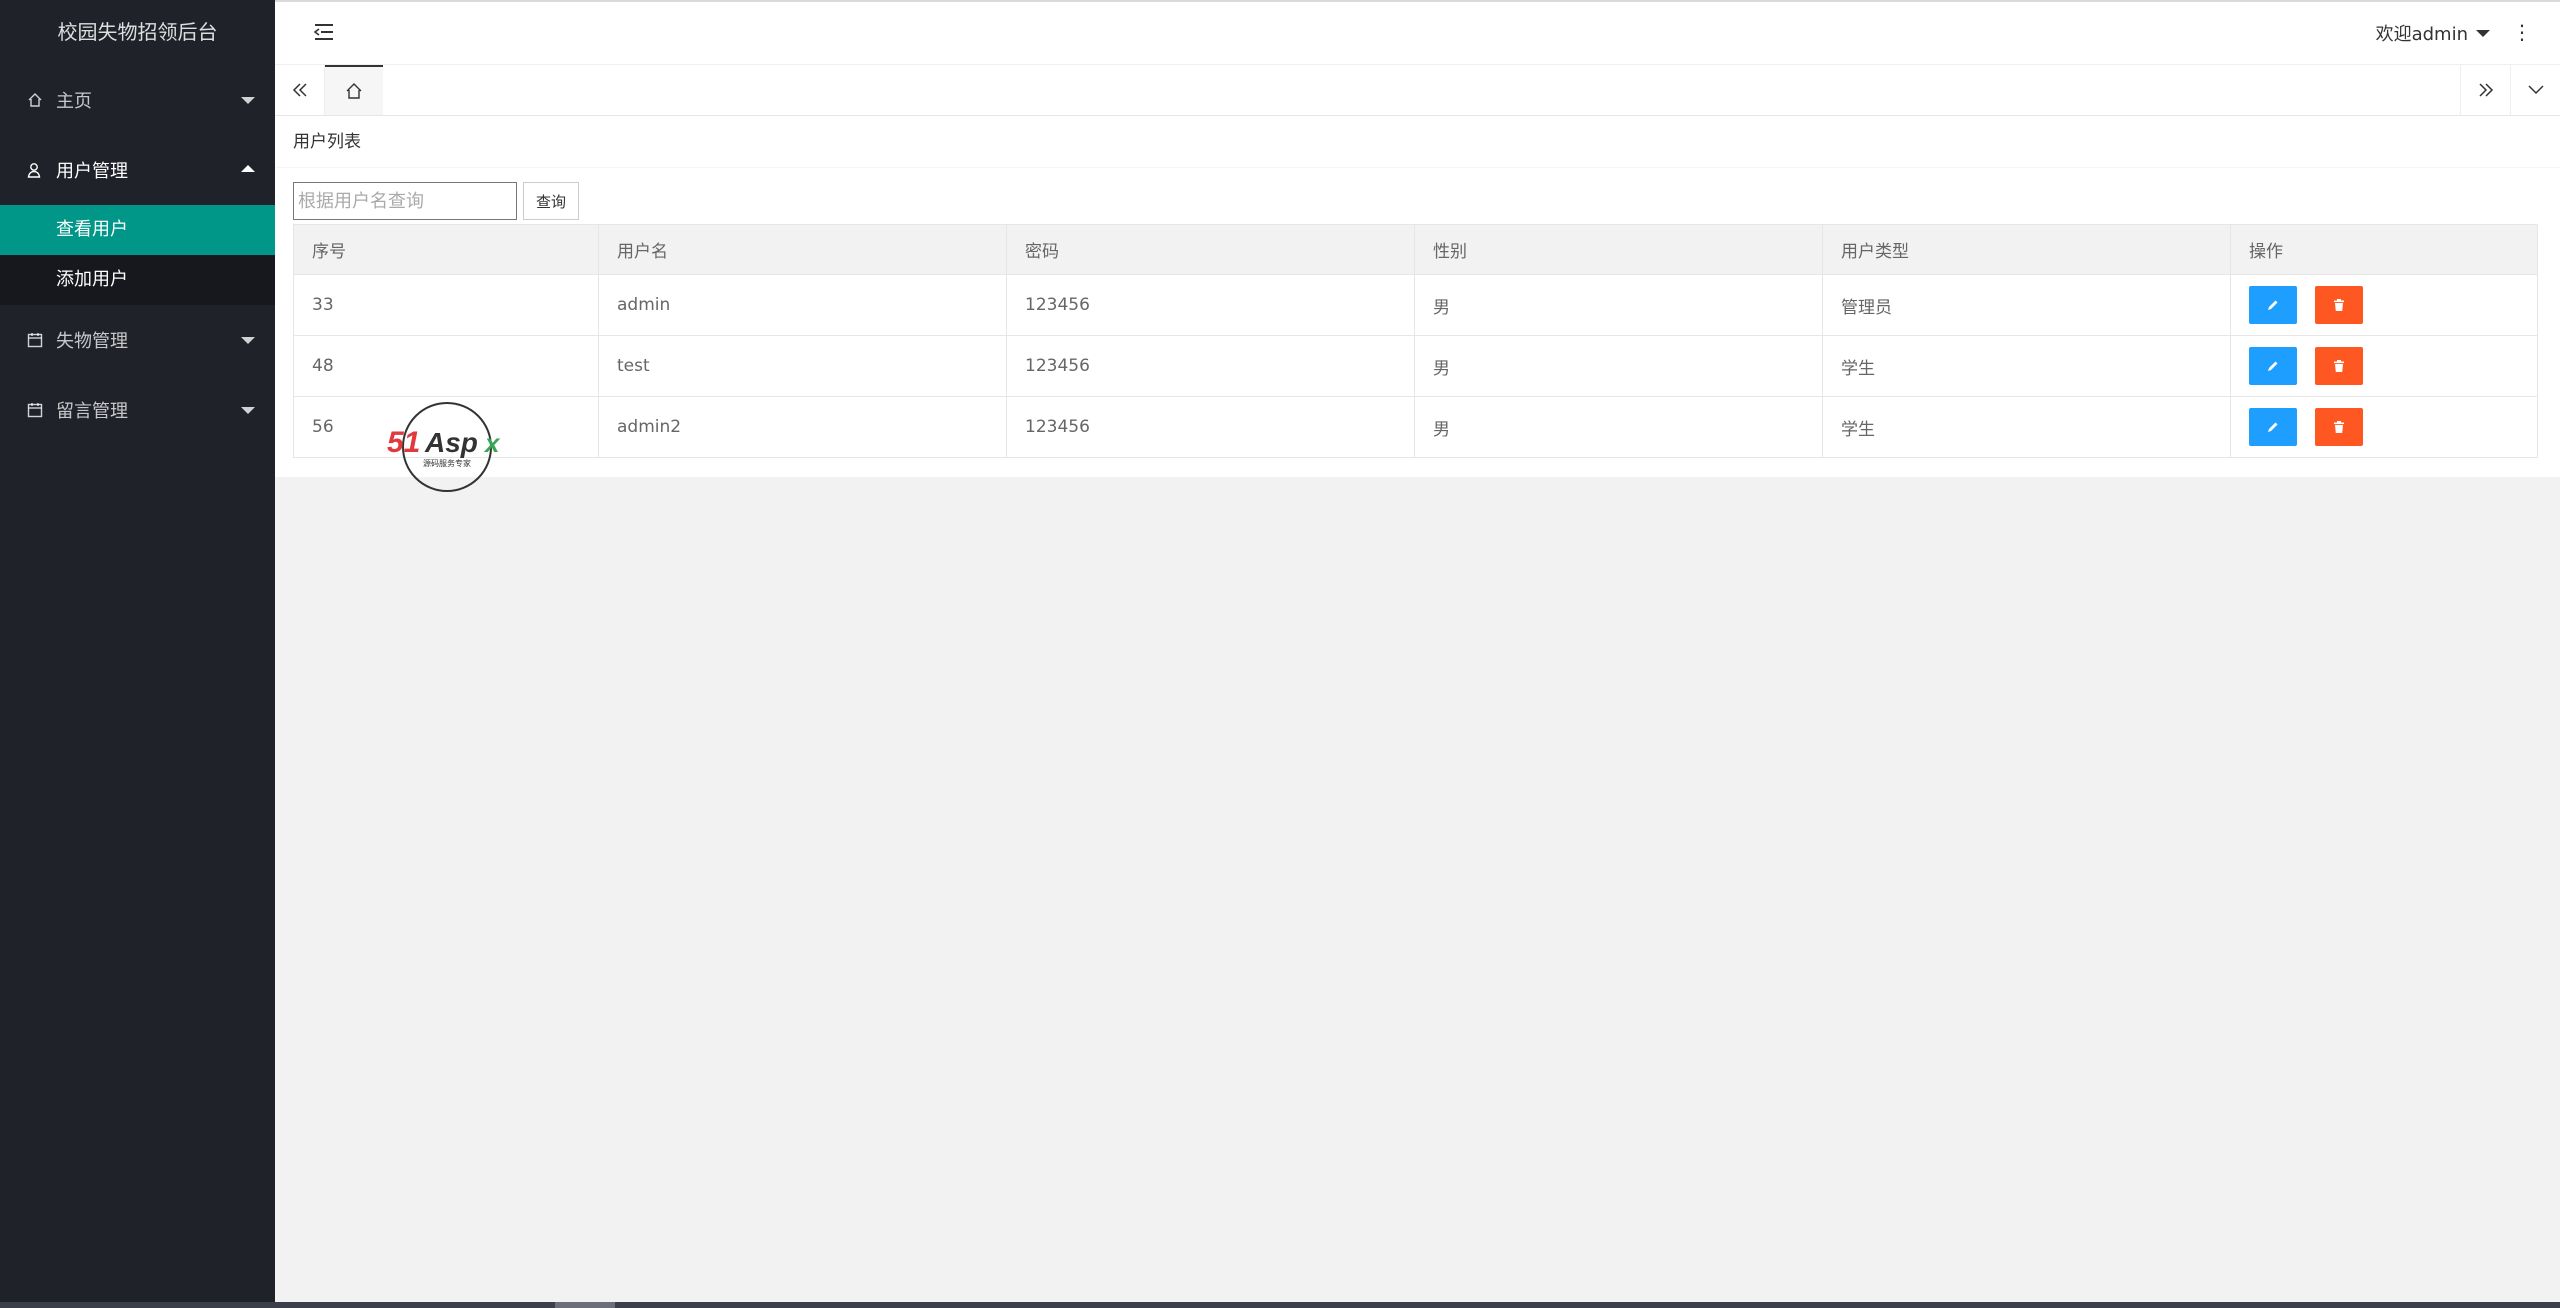  What do you see at coordinates (1618, 249) in the screenshot?
I see `column-header: 性别` at bounding box center [1618, 249].